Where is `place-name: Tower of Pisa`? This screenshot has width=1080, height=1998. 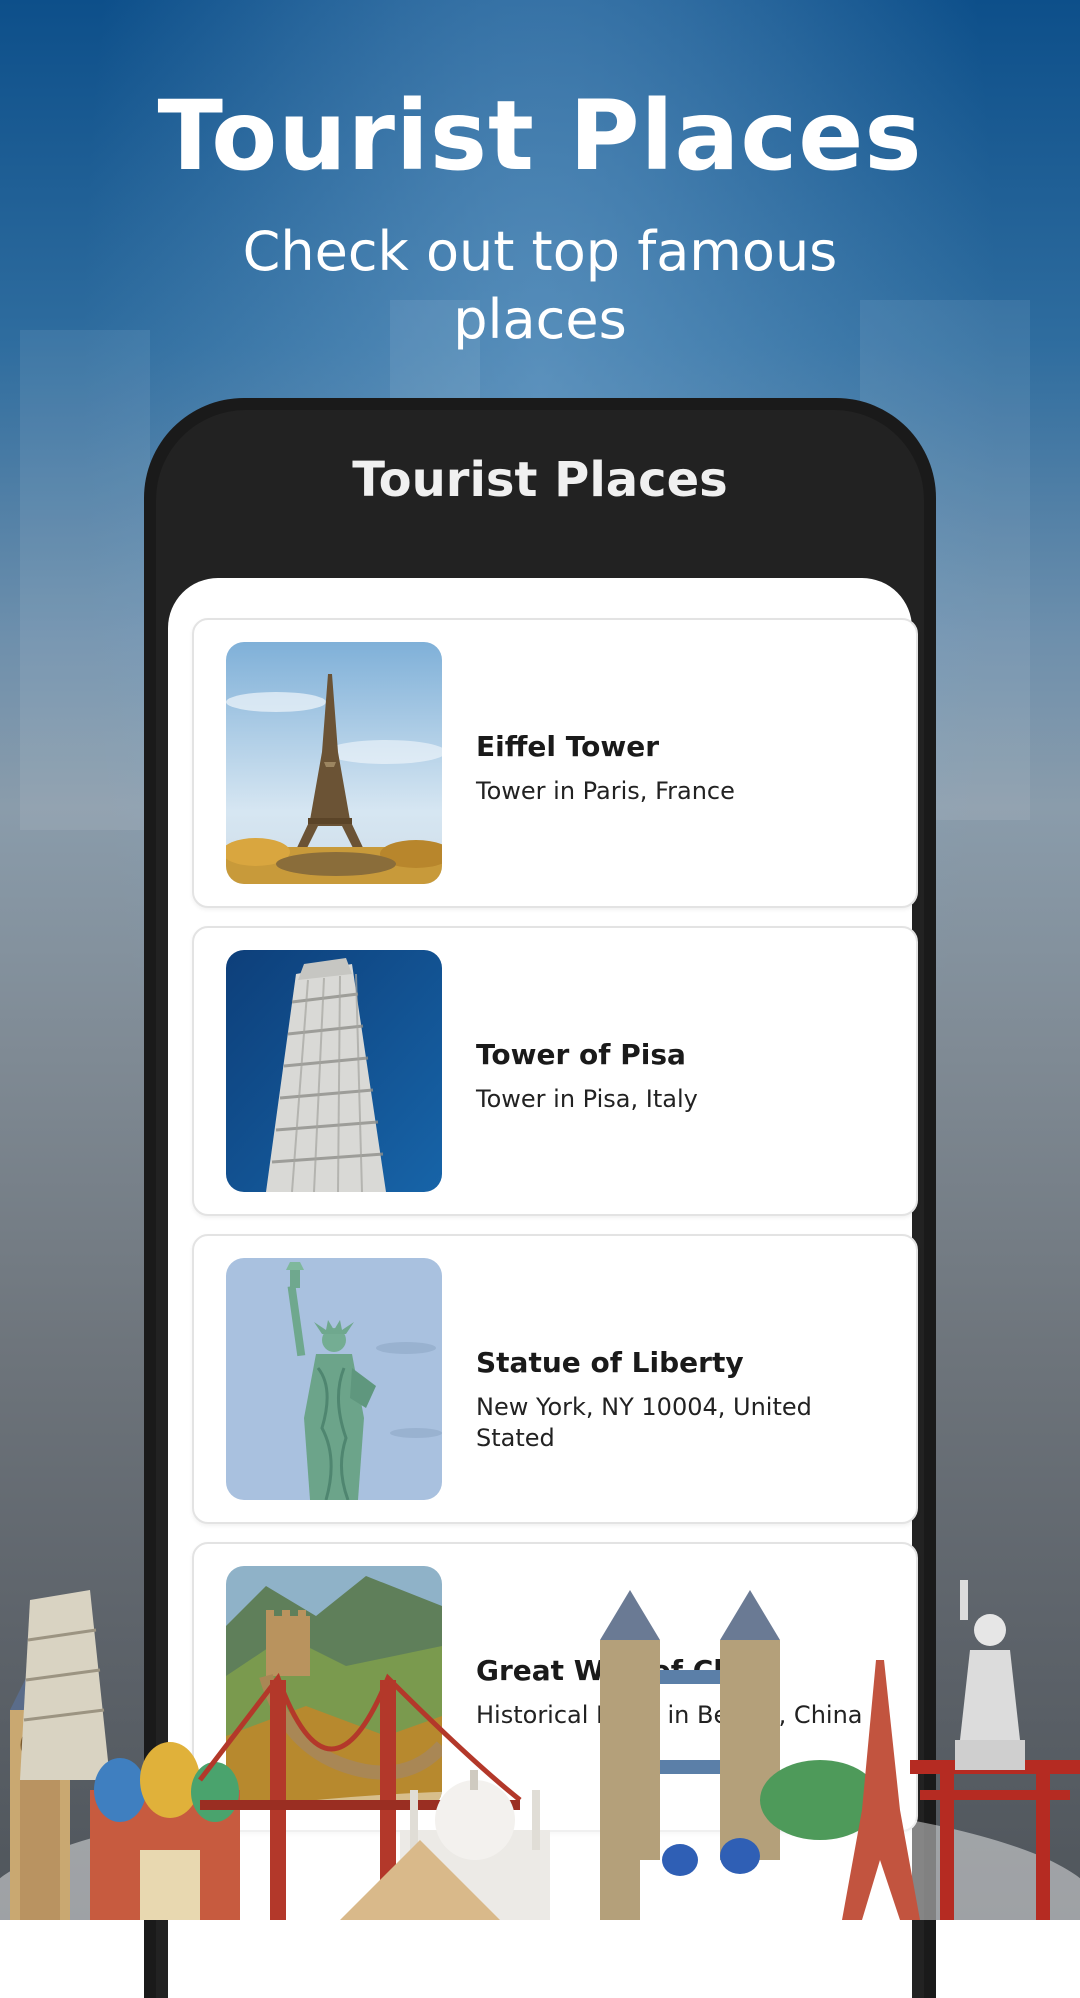
place-name: Tower of Pisa is located at coordinates (581, 1054).